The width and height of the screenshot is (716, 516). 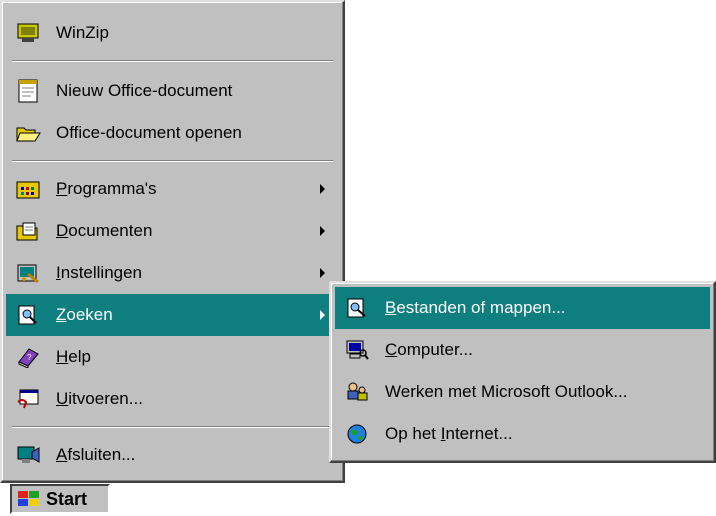 What do you see at coordinates (28, 399) in the screenshot?
I see `run-icon` at bounding box center [28, 399].